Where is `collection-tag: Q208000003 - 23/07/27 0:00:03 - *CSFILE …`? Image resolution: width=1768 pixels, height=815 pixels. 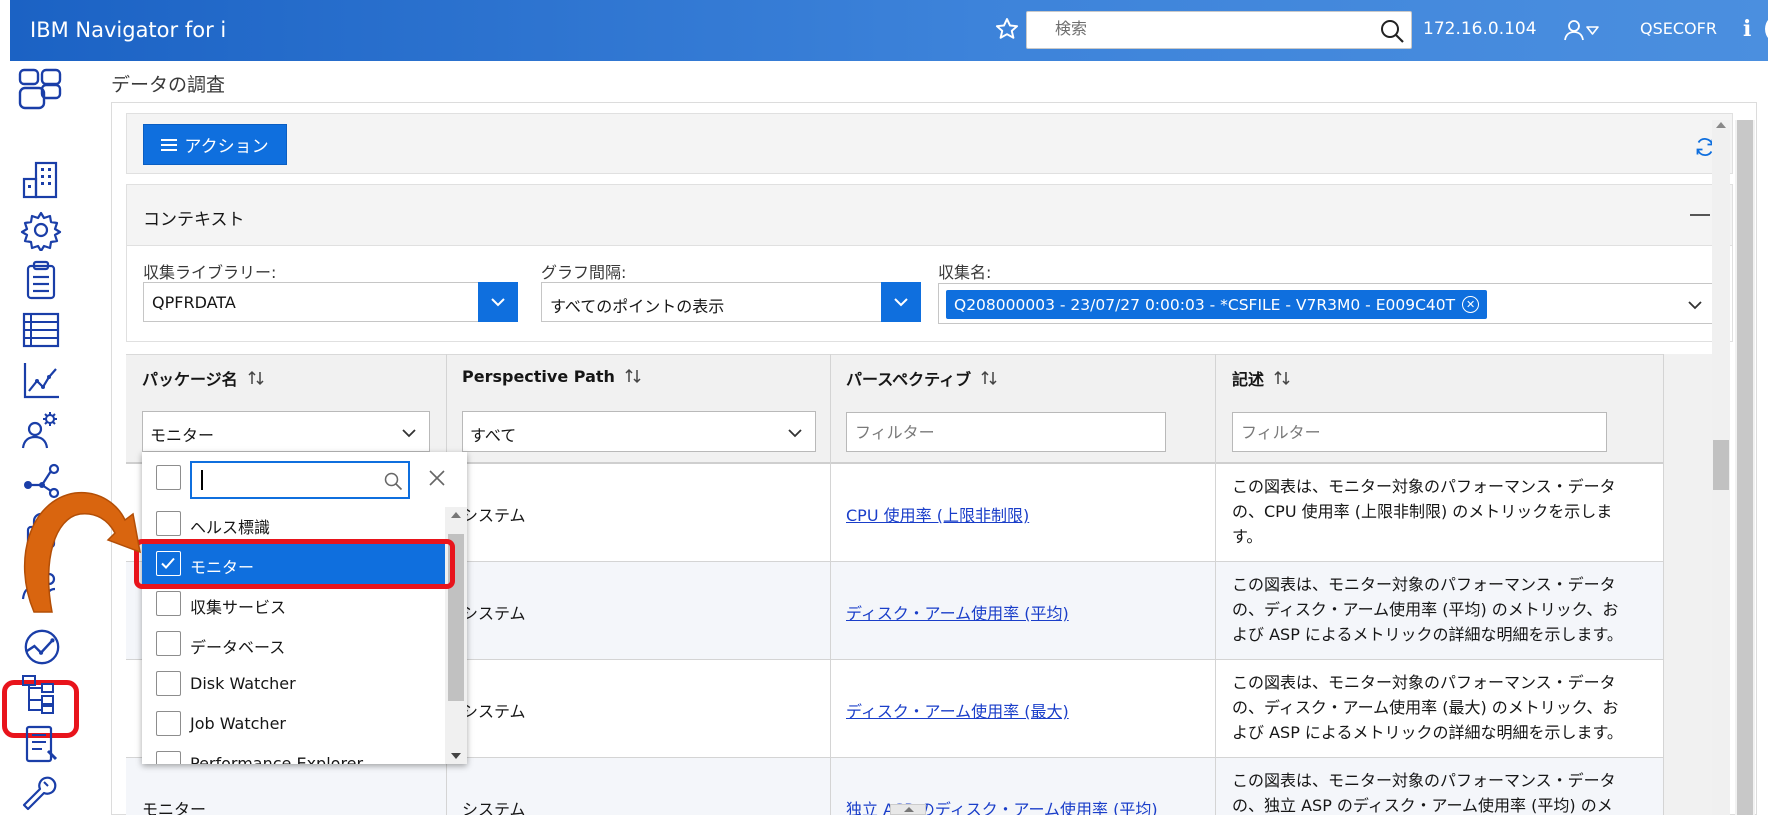 collection-tag: Q208000003 - 23/07/27 0:00:03 - *CSFILE … is located at coordinates (1217, 304).